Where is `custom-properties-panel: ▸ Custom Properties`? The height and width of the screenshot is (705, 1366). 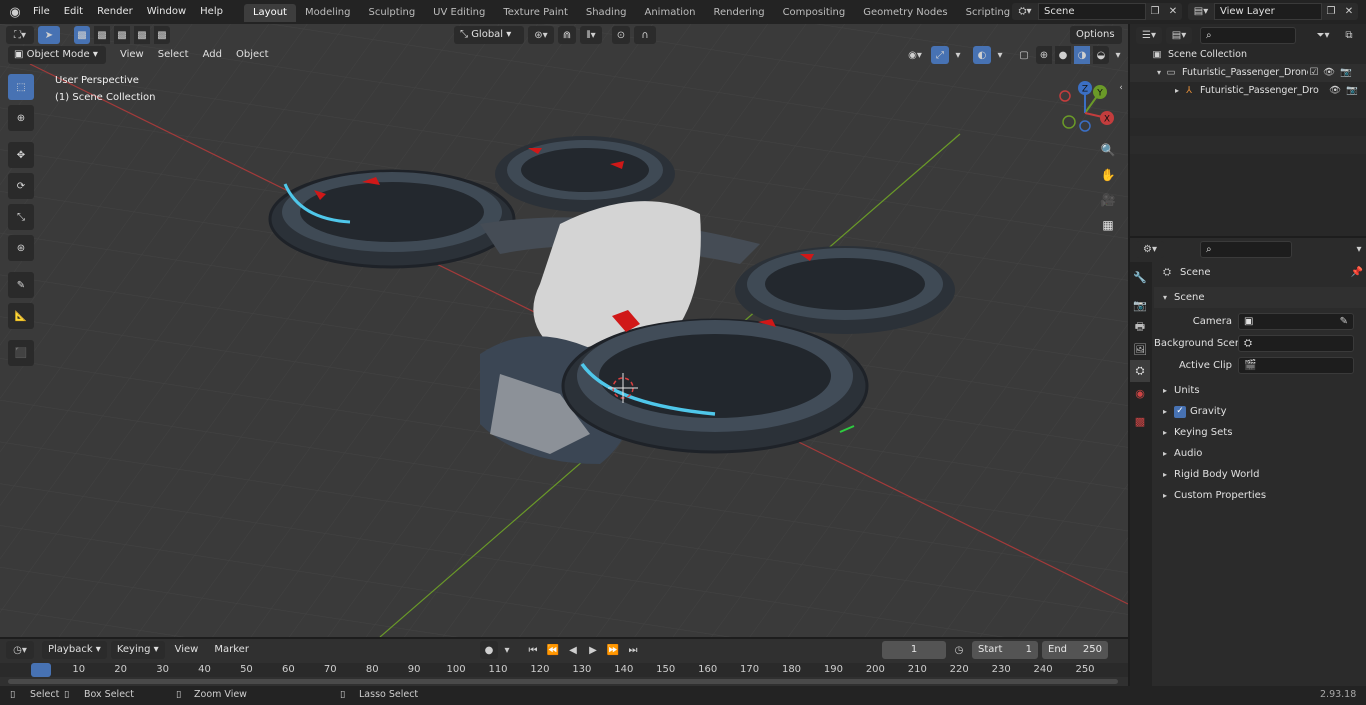 custom-properties-panel: ▸ Custom Properties is located at coordinates (1260, 495).